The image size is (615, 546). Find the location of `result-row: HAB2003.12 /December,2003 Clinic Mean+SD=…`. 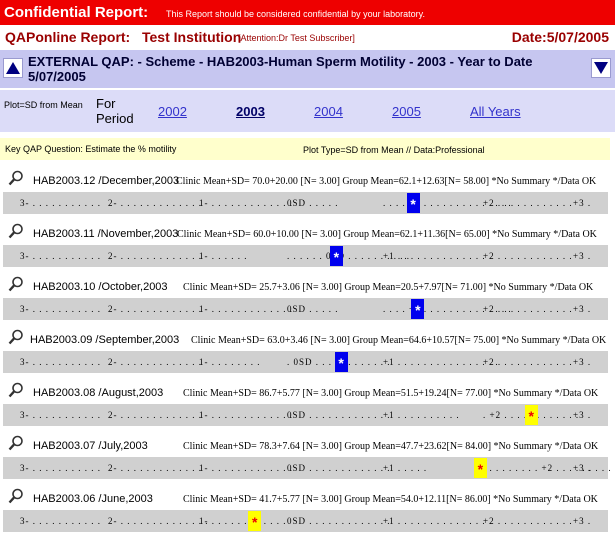

result-row: HAB2003.12 /December,2003 Clinic Mean+SD=… is located at coordinates (307, 190).